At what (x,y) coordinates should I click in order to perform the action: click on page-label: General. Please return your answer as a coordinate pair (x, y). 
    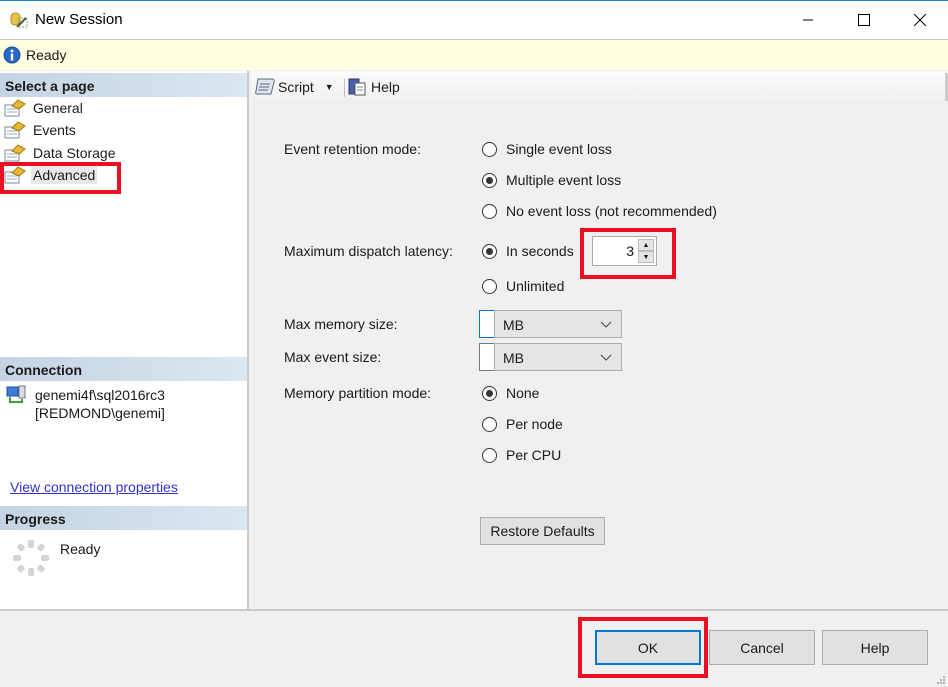
    Looking at the image, I should click on (58, 108).